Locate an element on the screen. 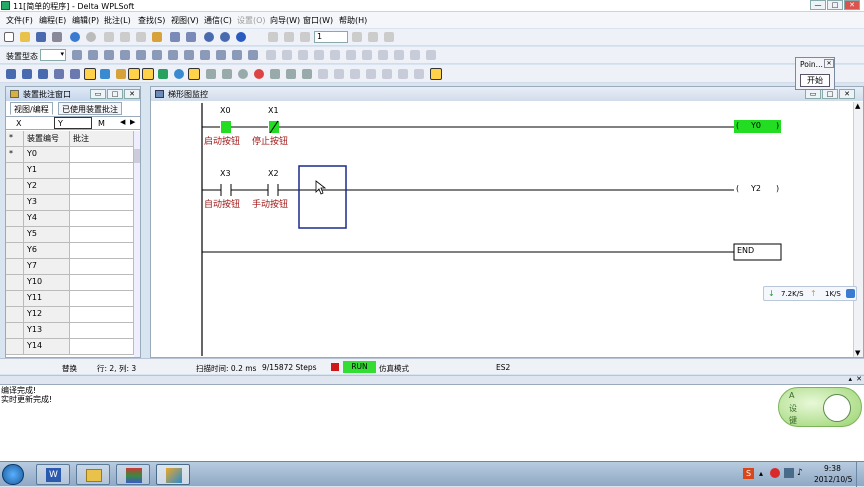 The height and width of the screenshot is (487, 864). rung1-contact-x0 is located at coordinates (226, 127).